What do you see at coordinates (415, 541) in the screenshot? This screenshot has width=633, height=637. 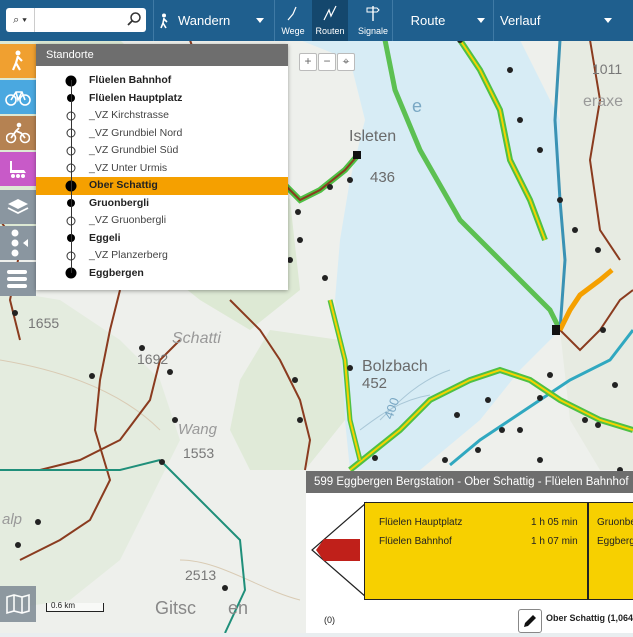 I see `sign-destination: Flüelen Bahnhof` at bounding box center [415, 541].